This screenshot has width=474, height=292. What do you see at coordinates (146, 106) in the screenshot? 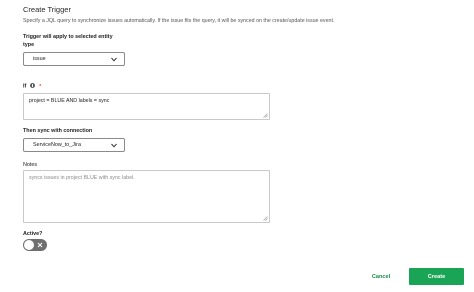
I see `jql-query-input: project = BLUE AND labels = sync` at bounding box center [146, 106].